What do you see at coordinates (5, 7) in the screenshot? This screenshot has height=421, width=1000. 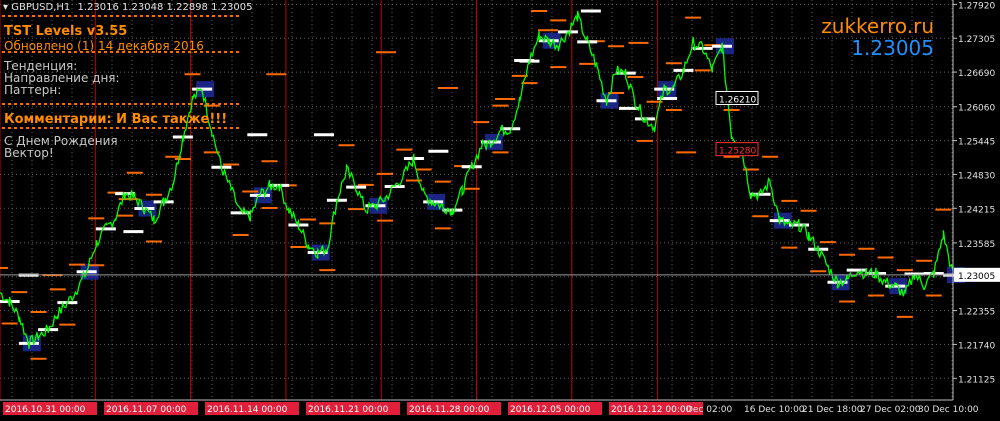 I see `collapse-arrow-icon: ▾` at bounding box center [5, 7].